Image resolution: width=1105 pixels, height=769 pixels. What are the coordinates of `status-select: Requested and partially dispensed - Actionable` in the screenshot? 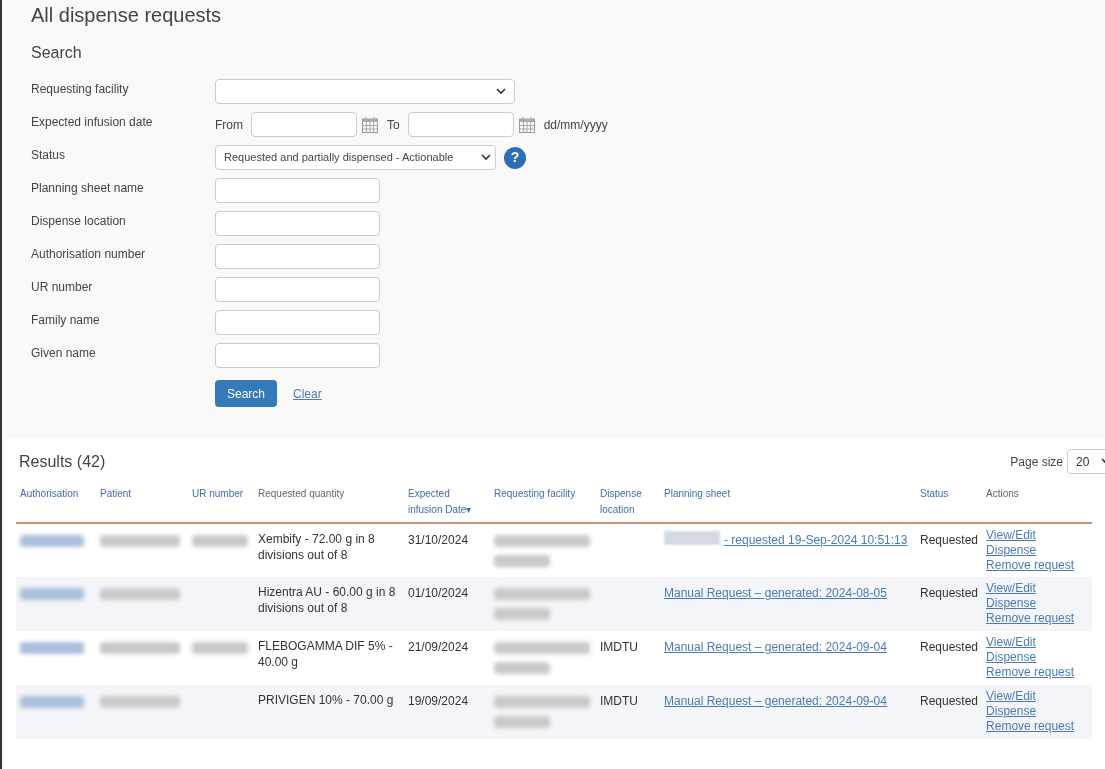 It's located at (355, 157).